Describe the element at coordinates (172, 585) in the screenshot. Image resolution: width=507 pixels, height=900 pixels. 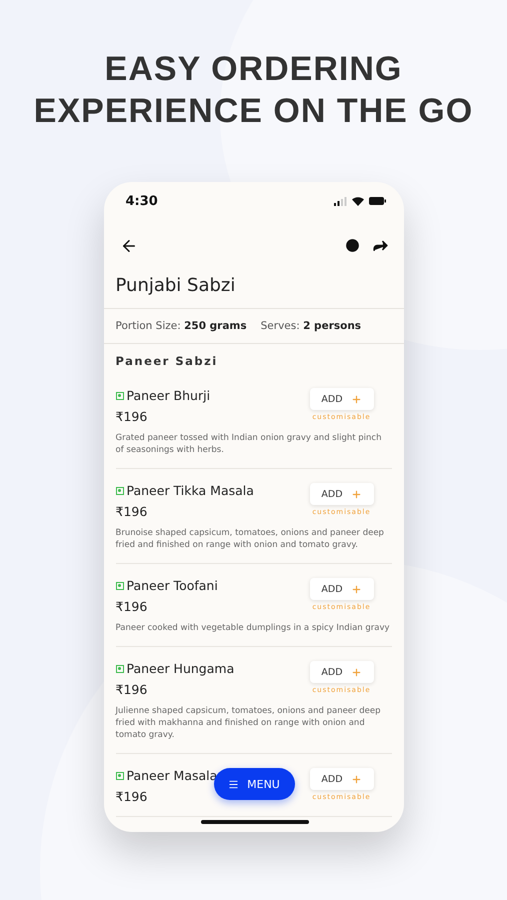
I see `dish-name: Paneer Toofani` at that location.